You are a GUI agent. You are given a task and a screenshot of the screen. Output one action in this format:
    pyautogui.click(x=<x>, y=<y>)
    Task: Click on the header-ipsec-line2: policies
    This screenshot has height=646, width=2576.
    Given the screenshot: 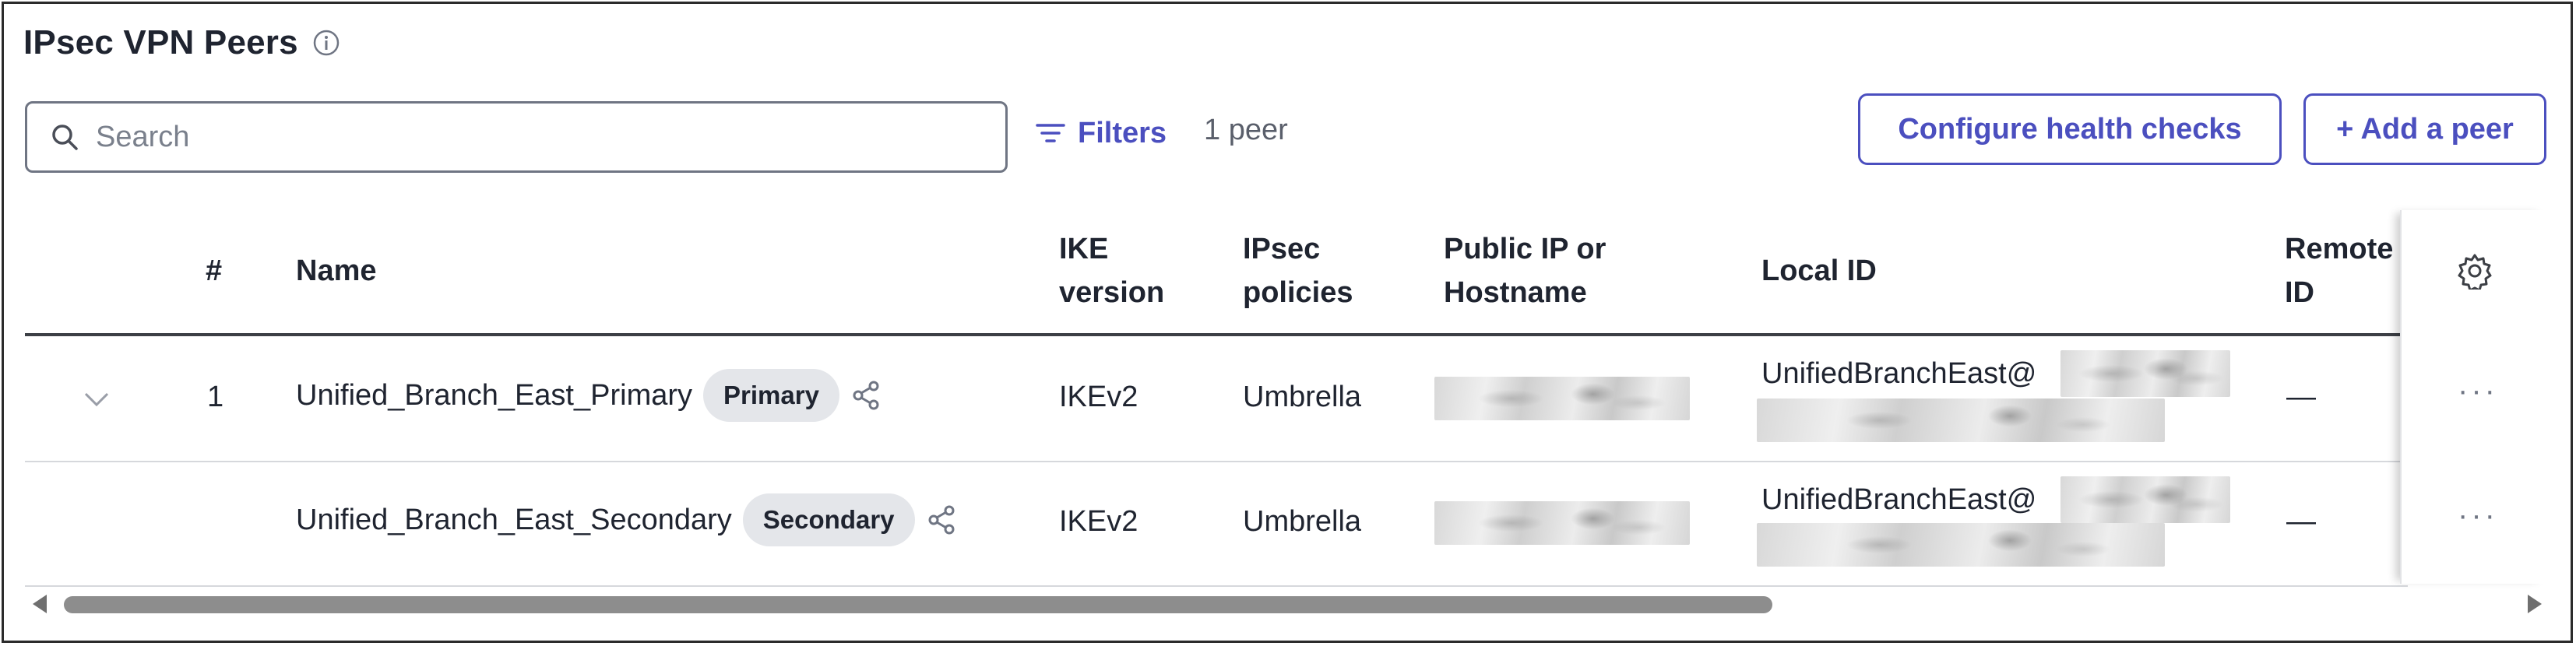 What is the action you would take?
    pyautogui.click(x=1298, y=292)
    